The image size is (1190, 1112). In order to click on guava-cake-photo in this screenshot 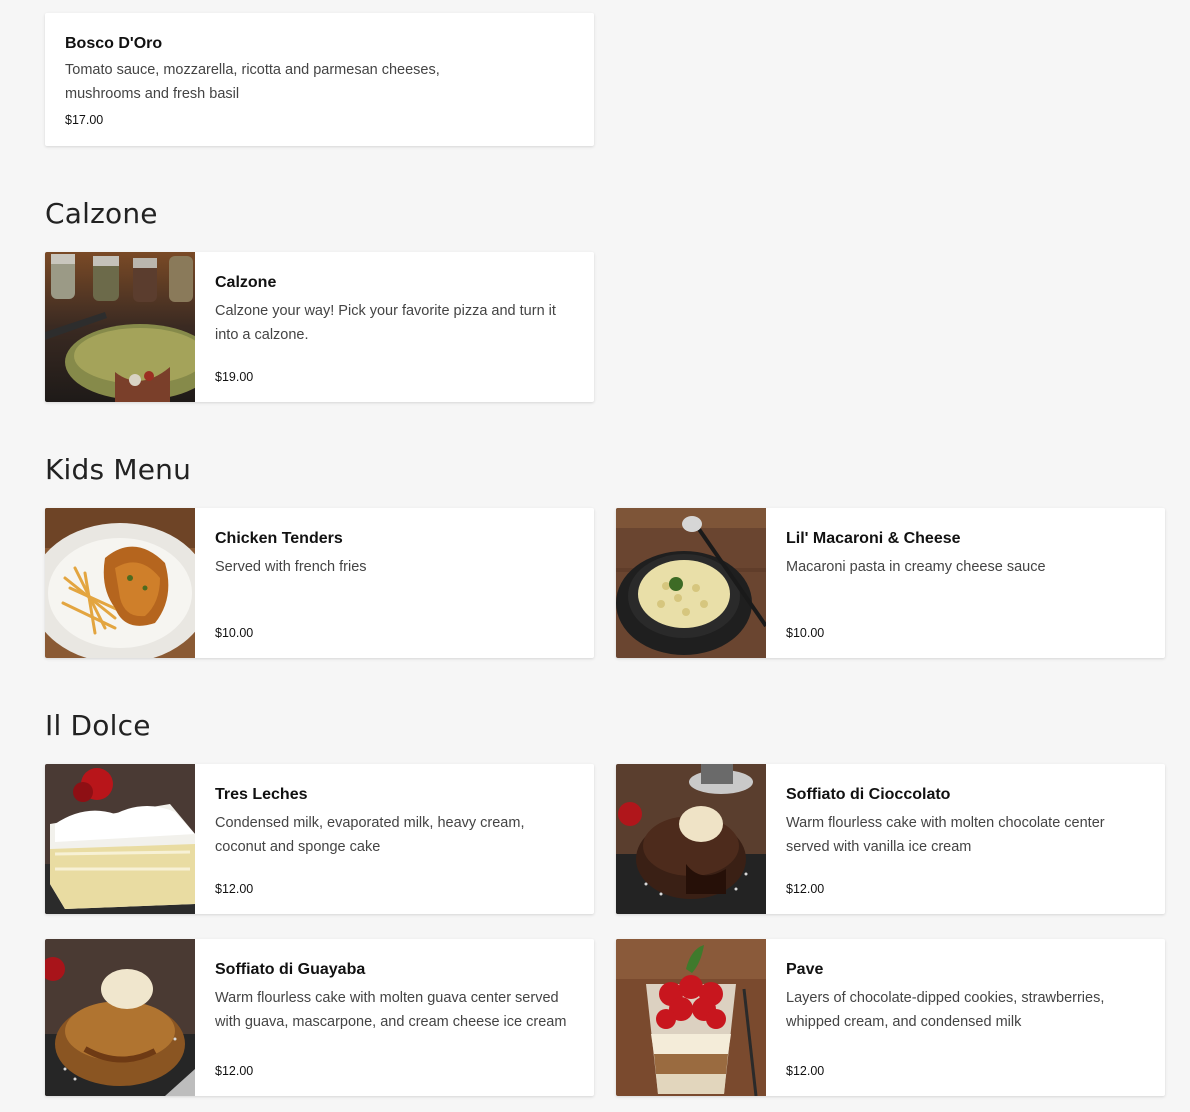, I will do `click(120, 1017)`.